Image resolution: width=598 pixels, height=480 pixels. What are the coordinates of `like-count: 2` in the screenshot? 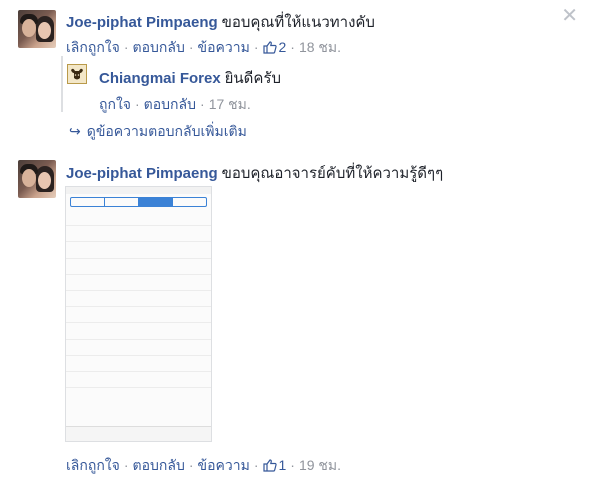 It's located at (274, 47).